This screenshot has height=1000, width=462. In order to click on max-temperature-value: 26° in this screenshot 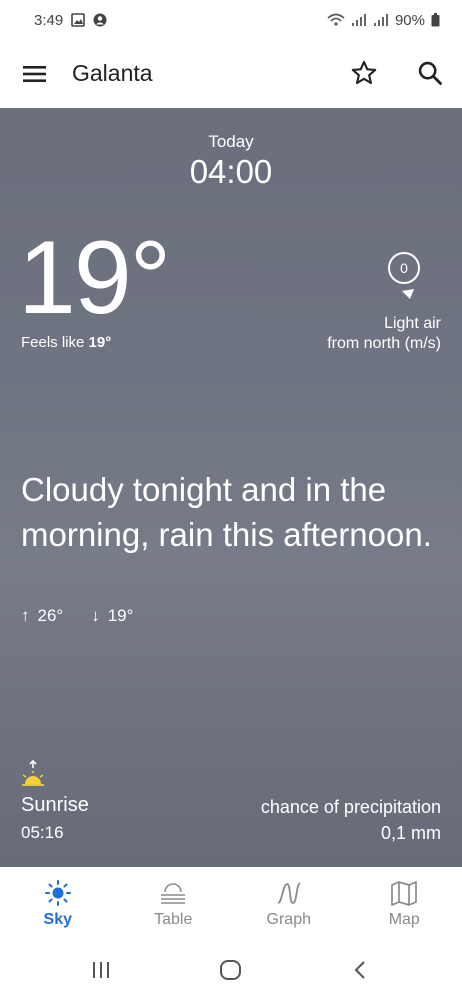, I will do `click(50, 615)`.